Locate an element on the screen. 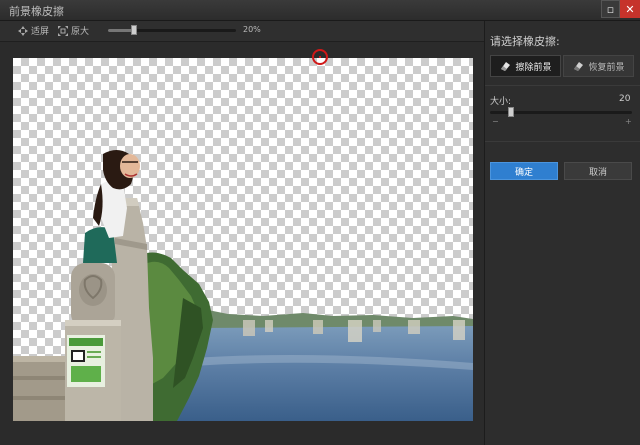 The width and height of the screenshot is (640, 445). actual-size-button: 原大 is located at coordinates (73, 30).